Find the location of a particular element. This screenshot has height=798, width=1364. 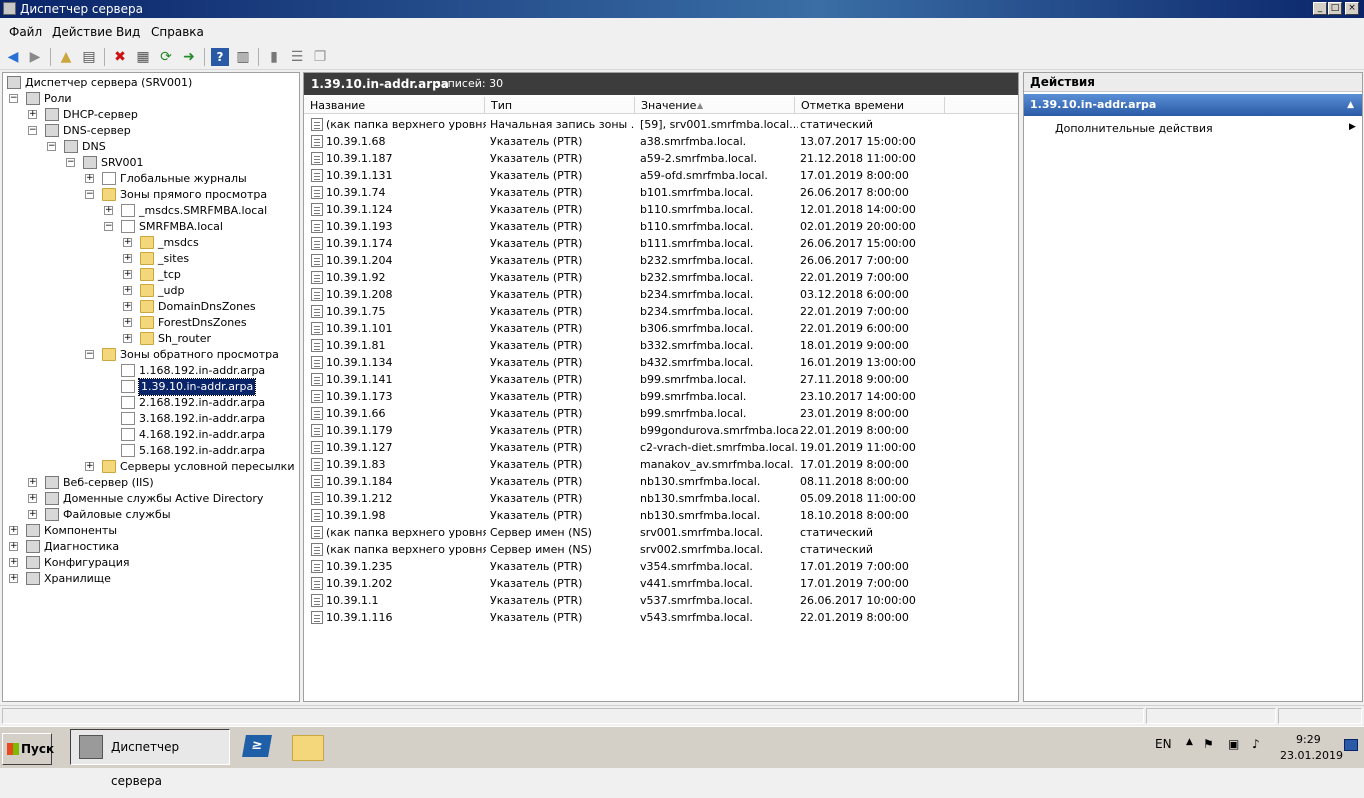

volume-muted-icon: ♪ is located at coordinates (1256, 744).